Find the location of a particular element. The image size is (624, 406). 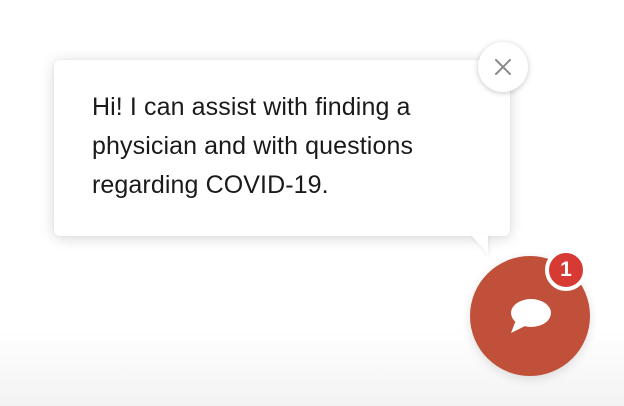

unread-count-badge: 1 is located at coordinates (566, 270).